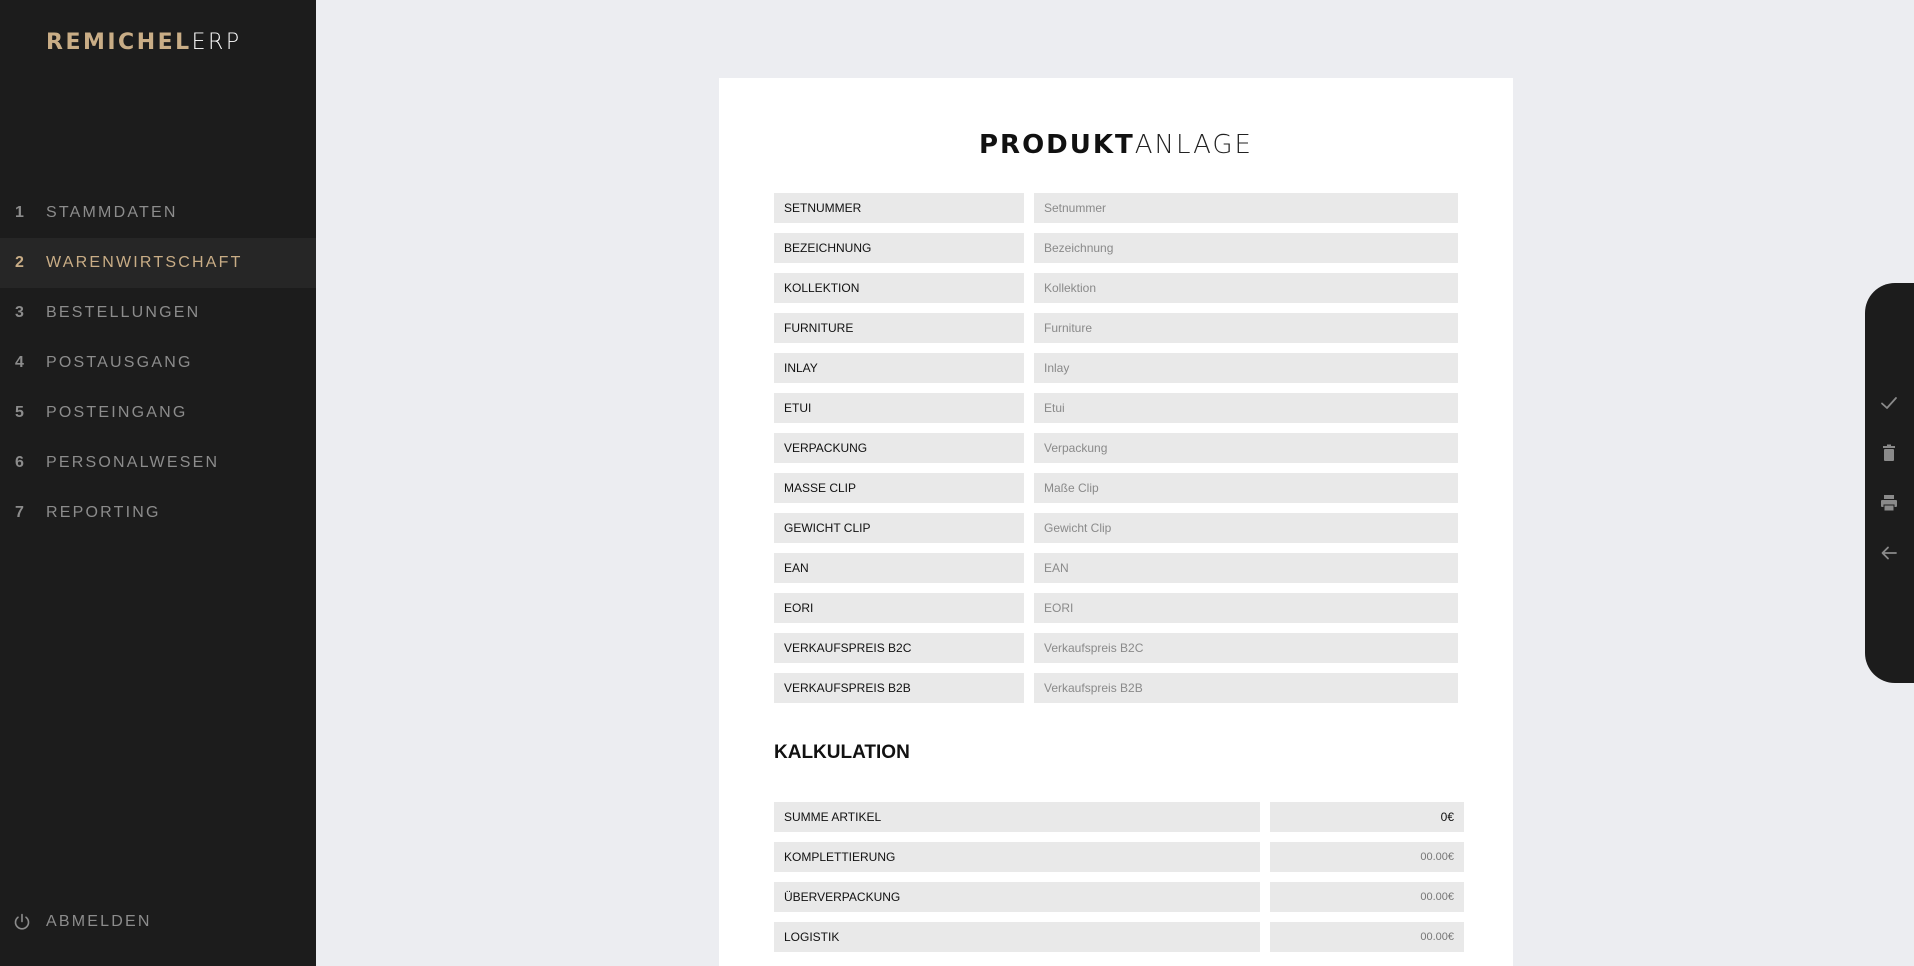 Image resolution: width=1914 pixels, height=966 pixels. What do you see at coordinates (1246, 408) in the screenshot?
I see `etui-input` at bounding box center [1246, 408].